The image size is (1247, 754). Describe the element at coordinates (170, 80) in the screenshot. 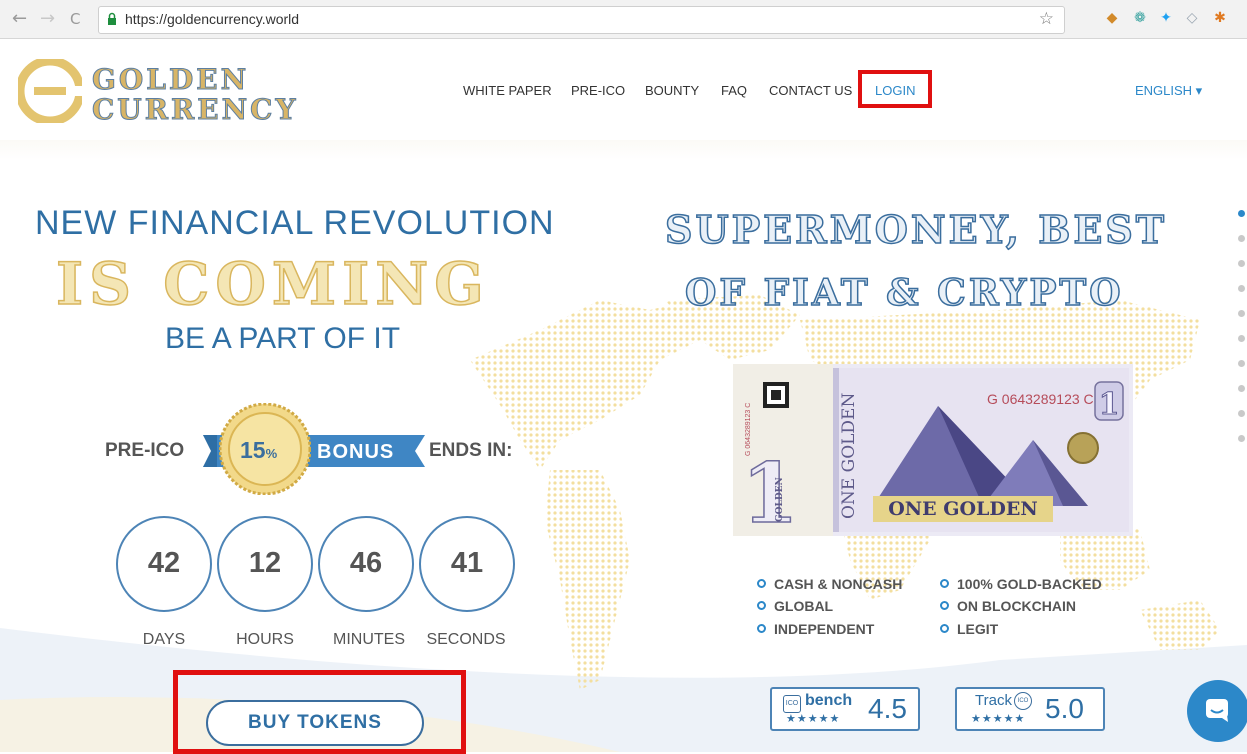

I see `logo-text-golden: GOLDEN` at that location.